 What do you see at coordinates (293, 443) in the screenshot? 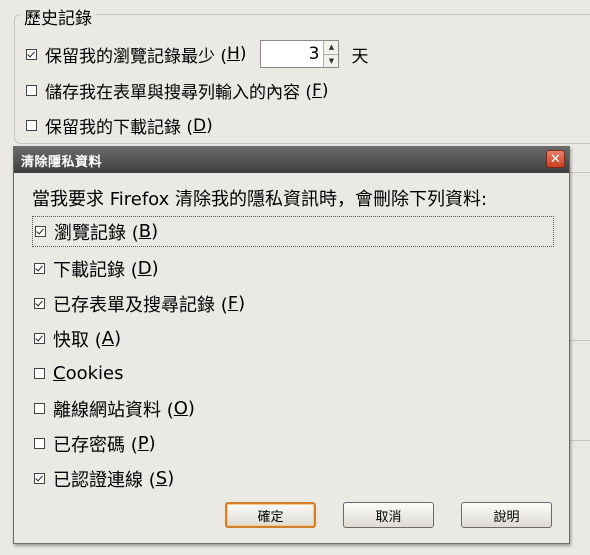
I see `clear-option-6: 已存密碼 (P)` at bounding box center [293, 443].